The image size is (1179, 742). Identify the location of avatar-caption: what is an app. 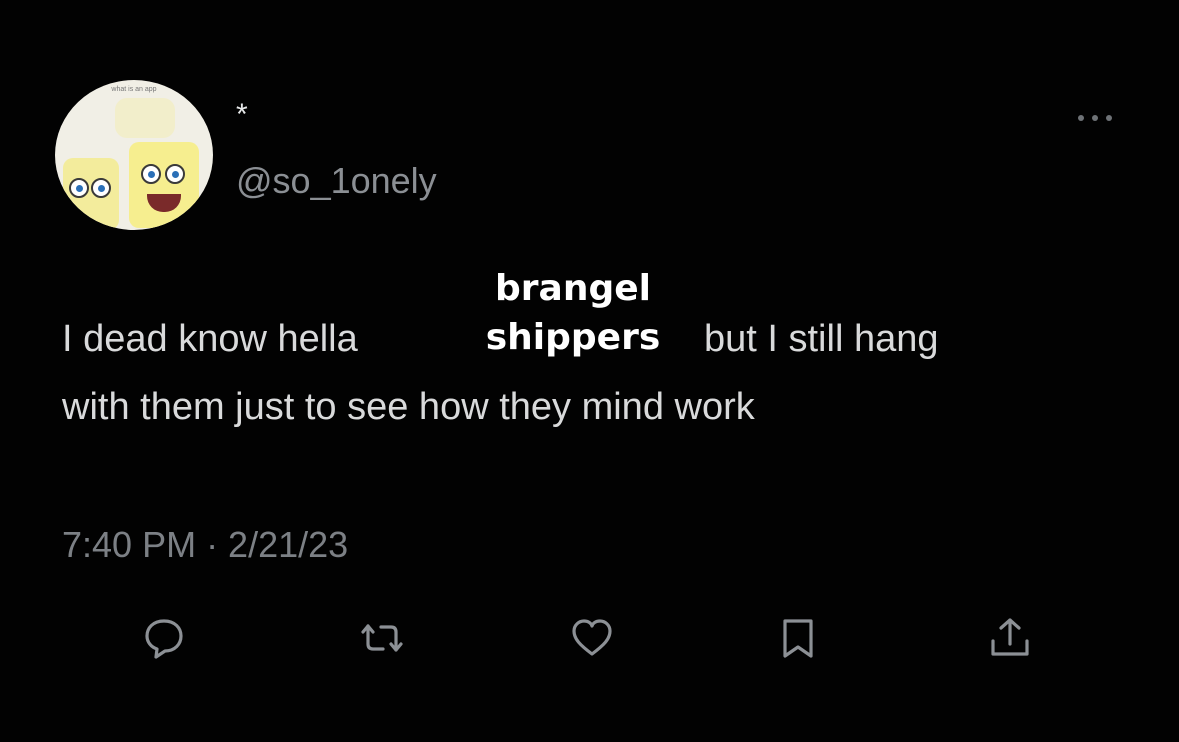
(134, 89).